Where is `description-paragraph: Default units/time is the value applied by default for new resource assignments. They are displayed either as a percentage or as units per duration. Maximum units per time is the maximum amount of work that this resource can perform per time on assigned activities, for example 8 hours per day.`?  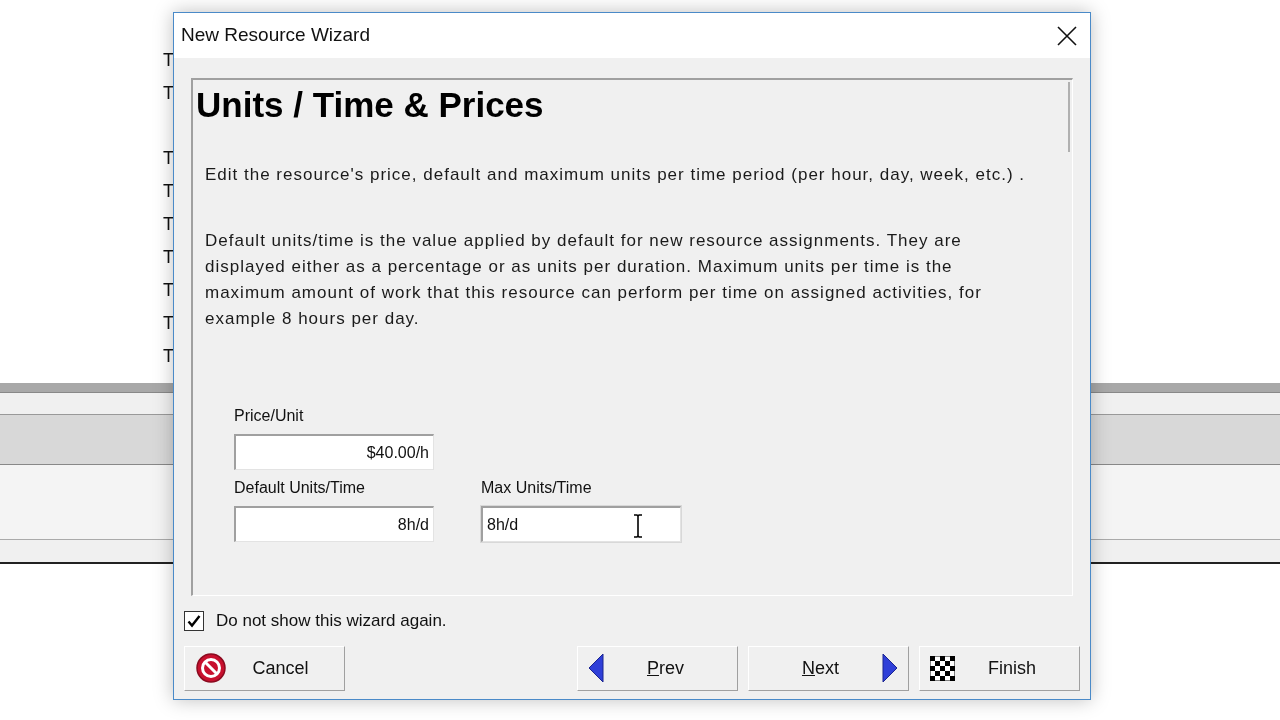
description-paragraph: Default units/time is the value applied by default for new resource assignments. They are displayed either as a percentage or as units per duration. Maximum units per time is the maximum amount of work that this resource can perform per time on assigned activities, for example 8 hours per day. is located at coordinates (594, 280).